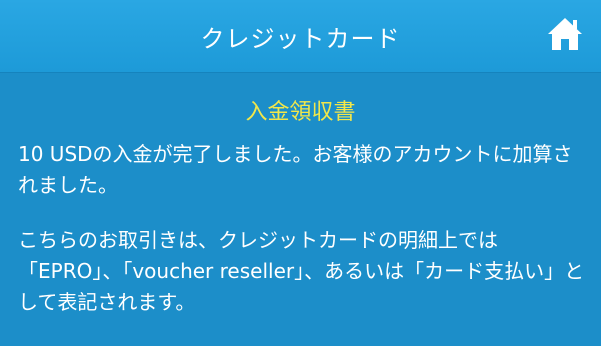  I want to click on receipt-title: 入金領収書, so click(300, 112).